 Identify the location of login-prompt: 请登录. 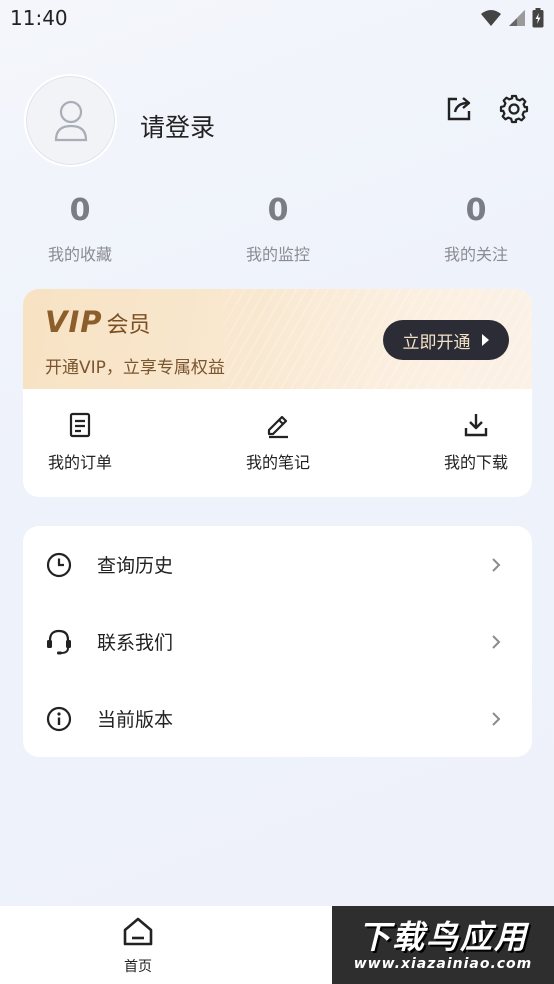
(177, 126).